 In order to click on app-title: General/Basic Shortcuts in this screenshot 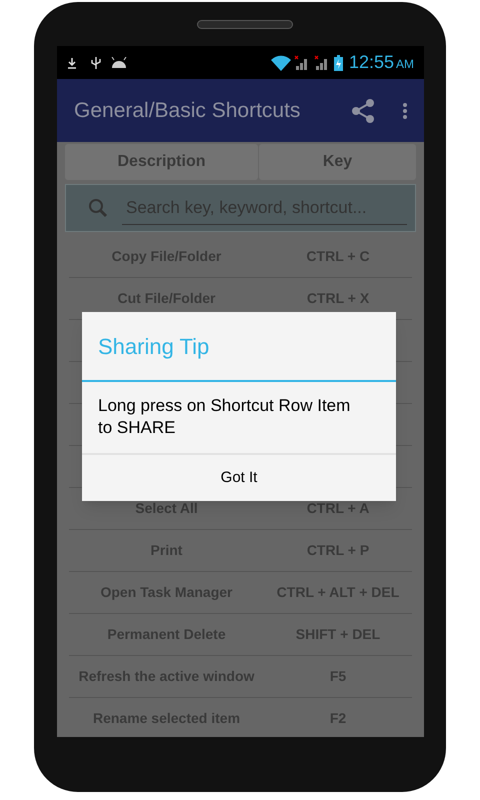, I will do `click(188, 111)`.